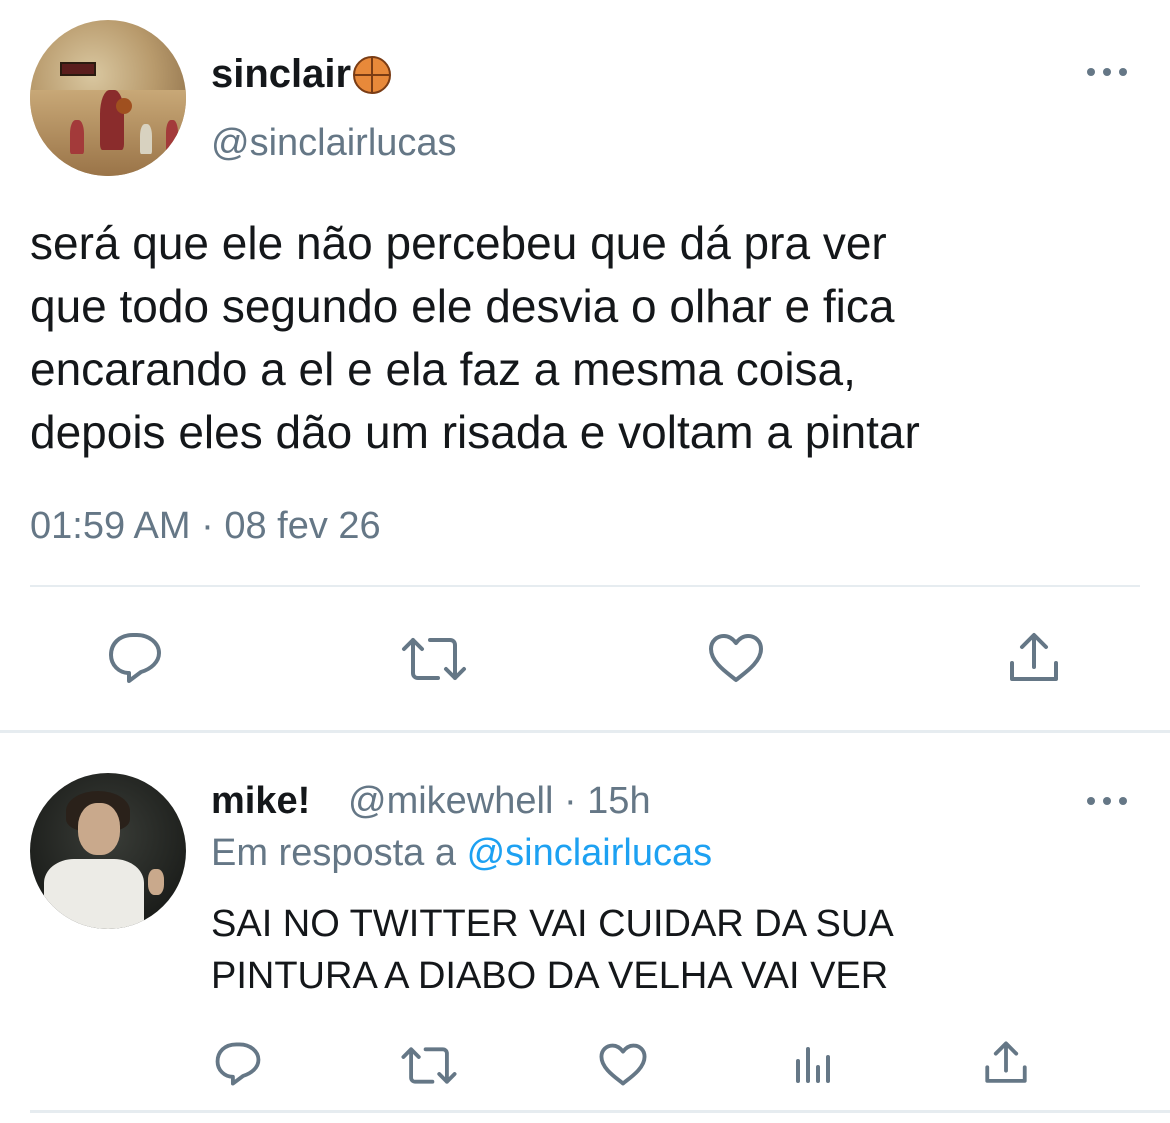 The width and height of the screenshot is (1170, 1123). Describe the element at coordinates (600, 1111) in the screenshot. I see `bottom-divider` at that location.